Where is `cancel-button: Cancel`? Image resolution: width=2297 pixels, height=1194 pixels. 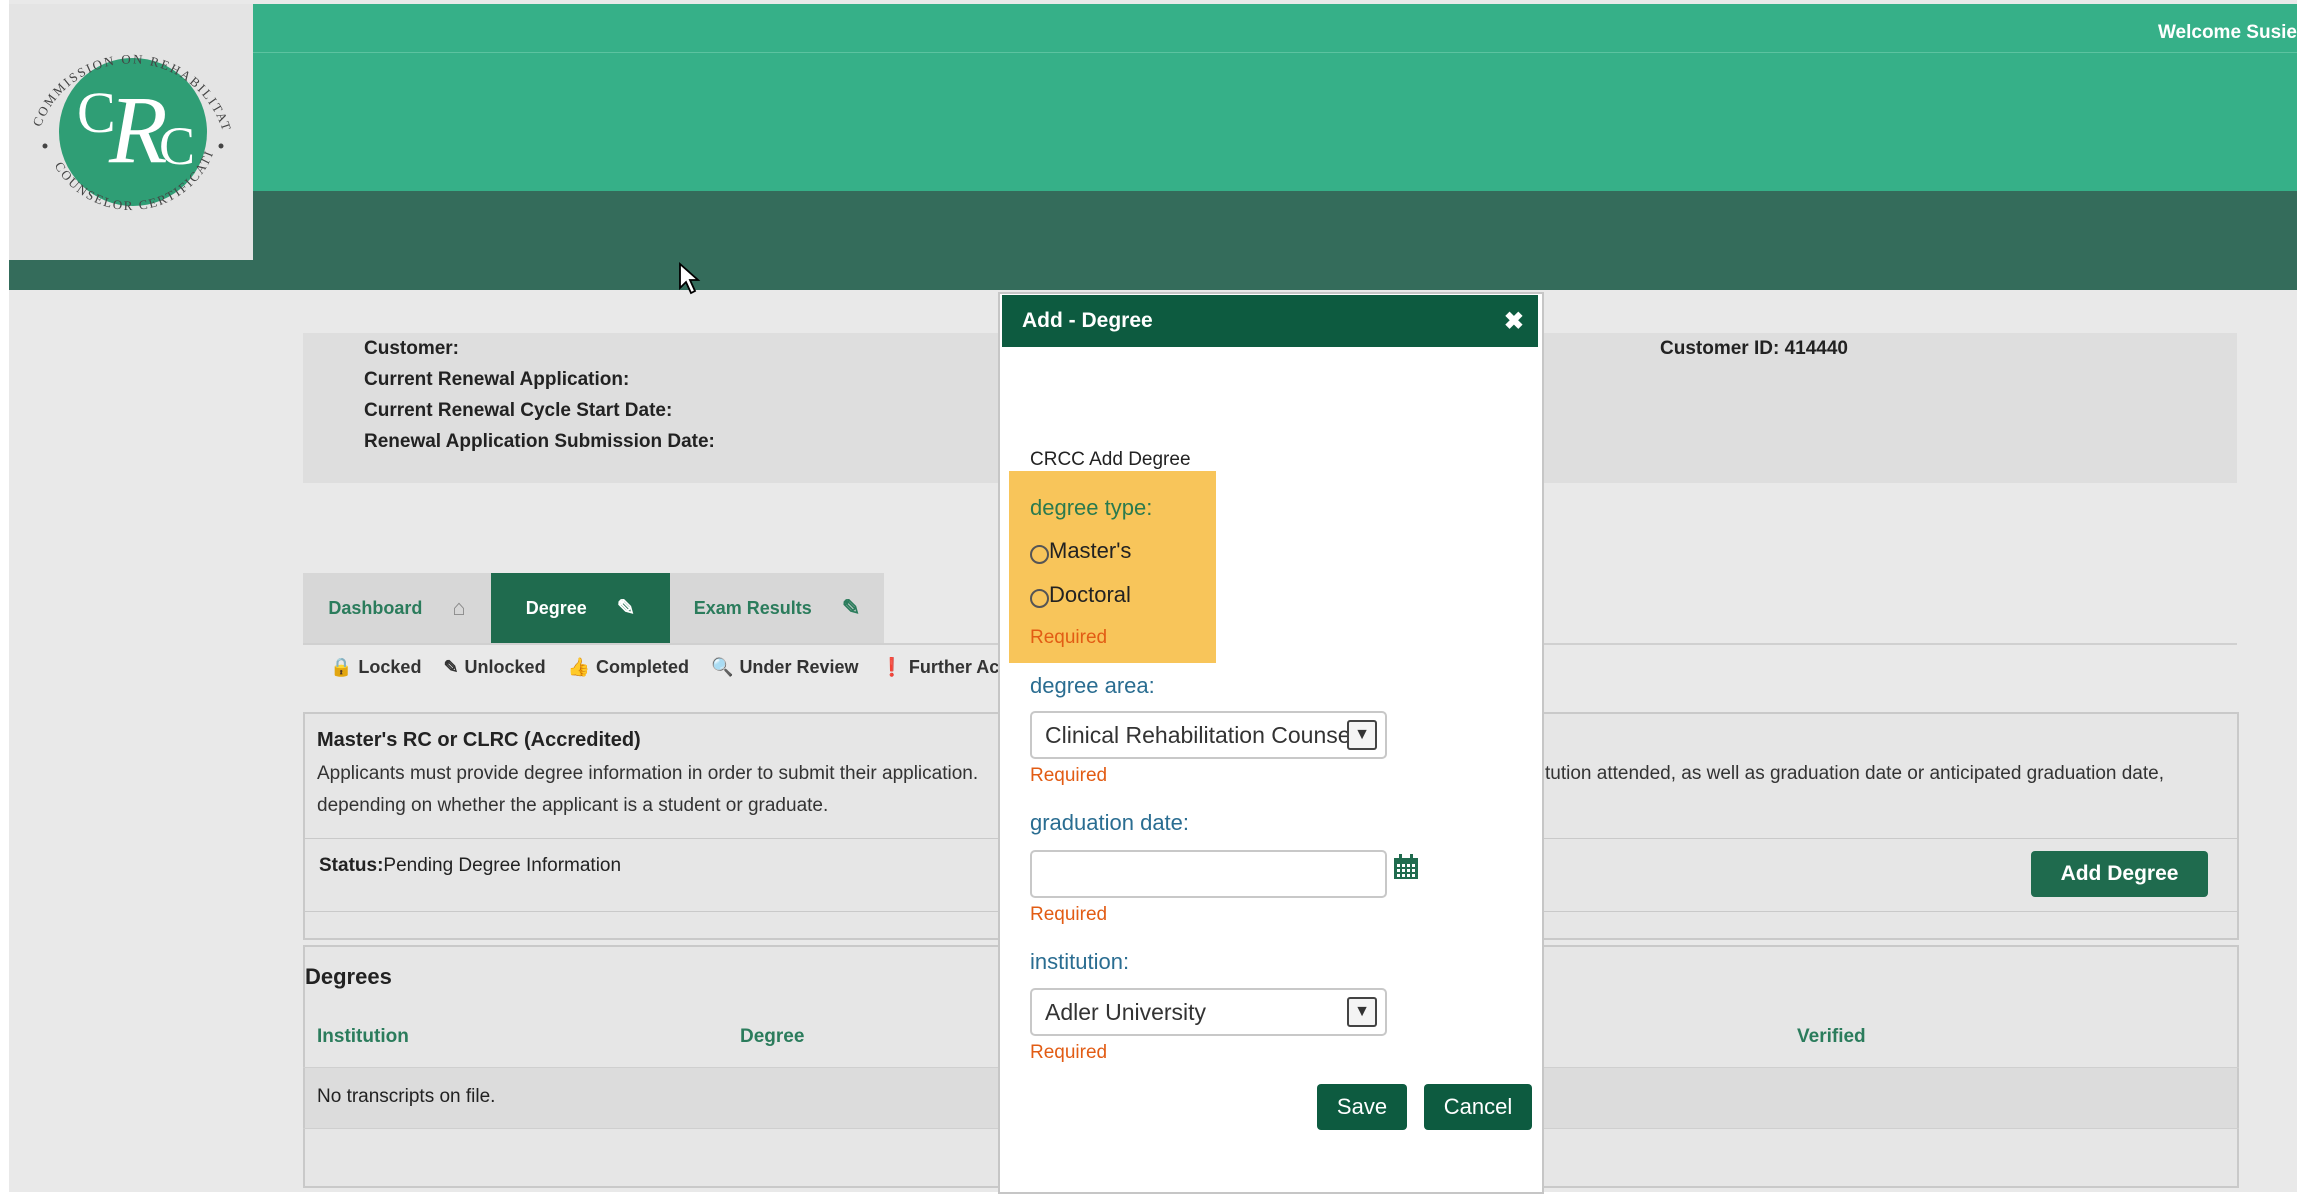
cancel-button: Cancel is located at coordinates (1478, 1107).